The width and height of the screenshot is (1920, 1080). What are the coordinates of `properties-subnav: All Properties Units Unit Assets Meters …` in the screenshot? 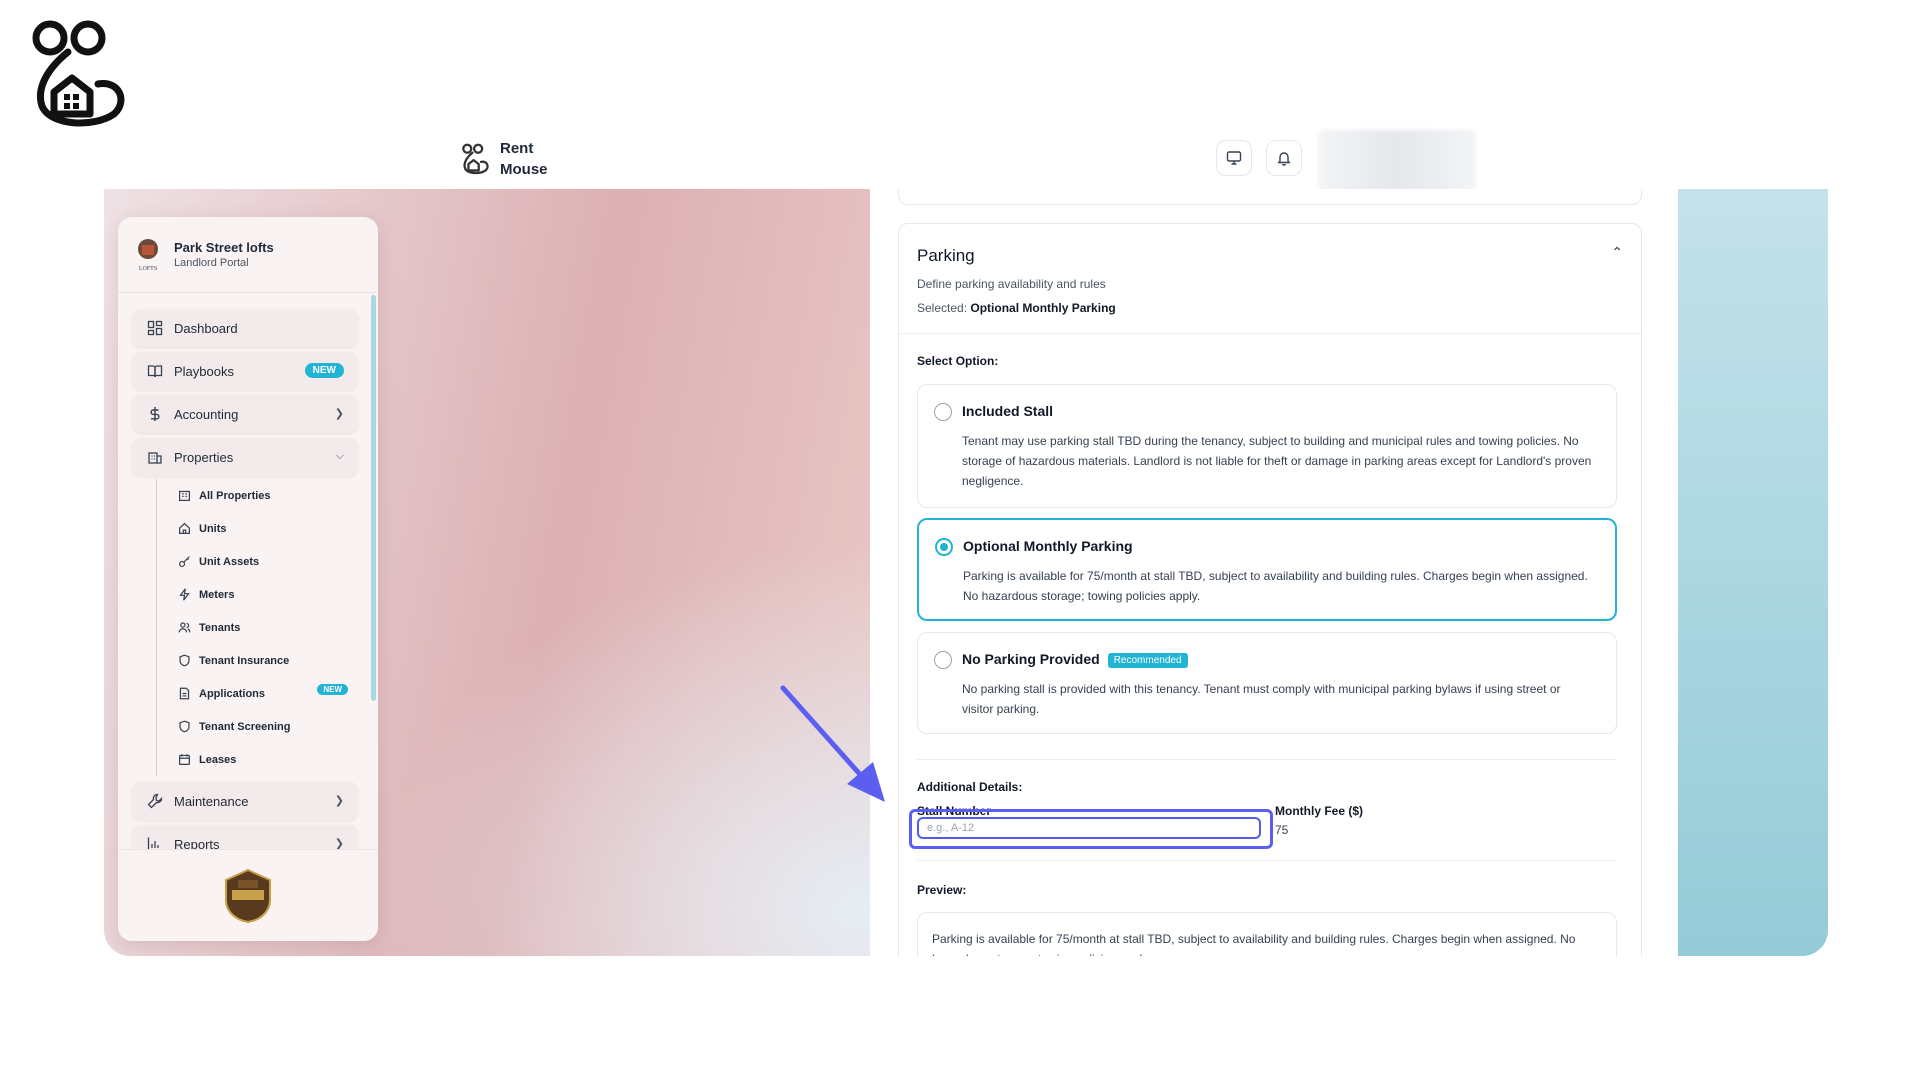 It's located at (257, 627).